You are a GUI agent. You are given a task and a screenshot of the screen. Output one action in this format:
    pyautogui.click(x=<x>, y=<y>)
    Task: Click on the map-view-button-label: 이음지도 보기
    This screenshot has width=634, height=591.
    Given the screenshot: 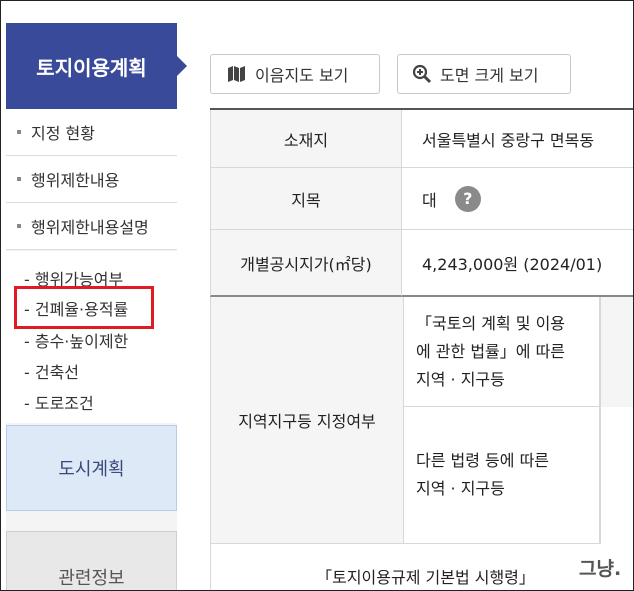 What is the action you would take?
    pyautogui.click(x=302, y=75)
    